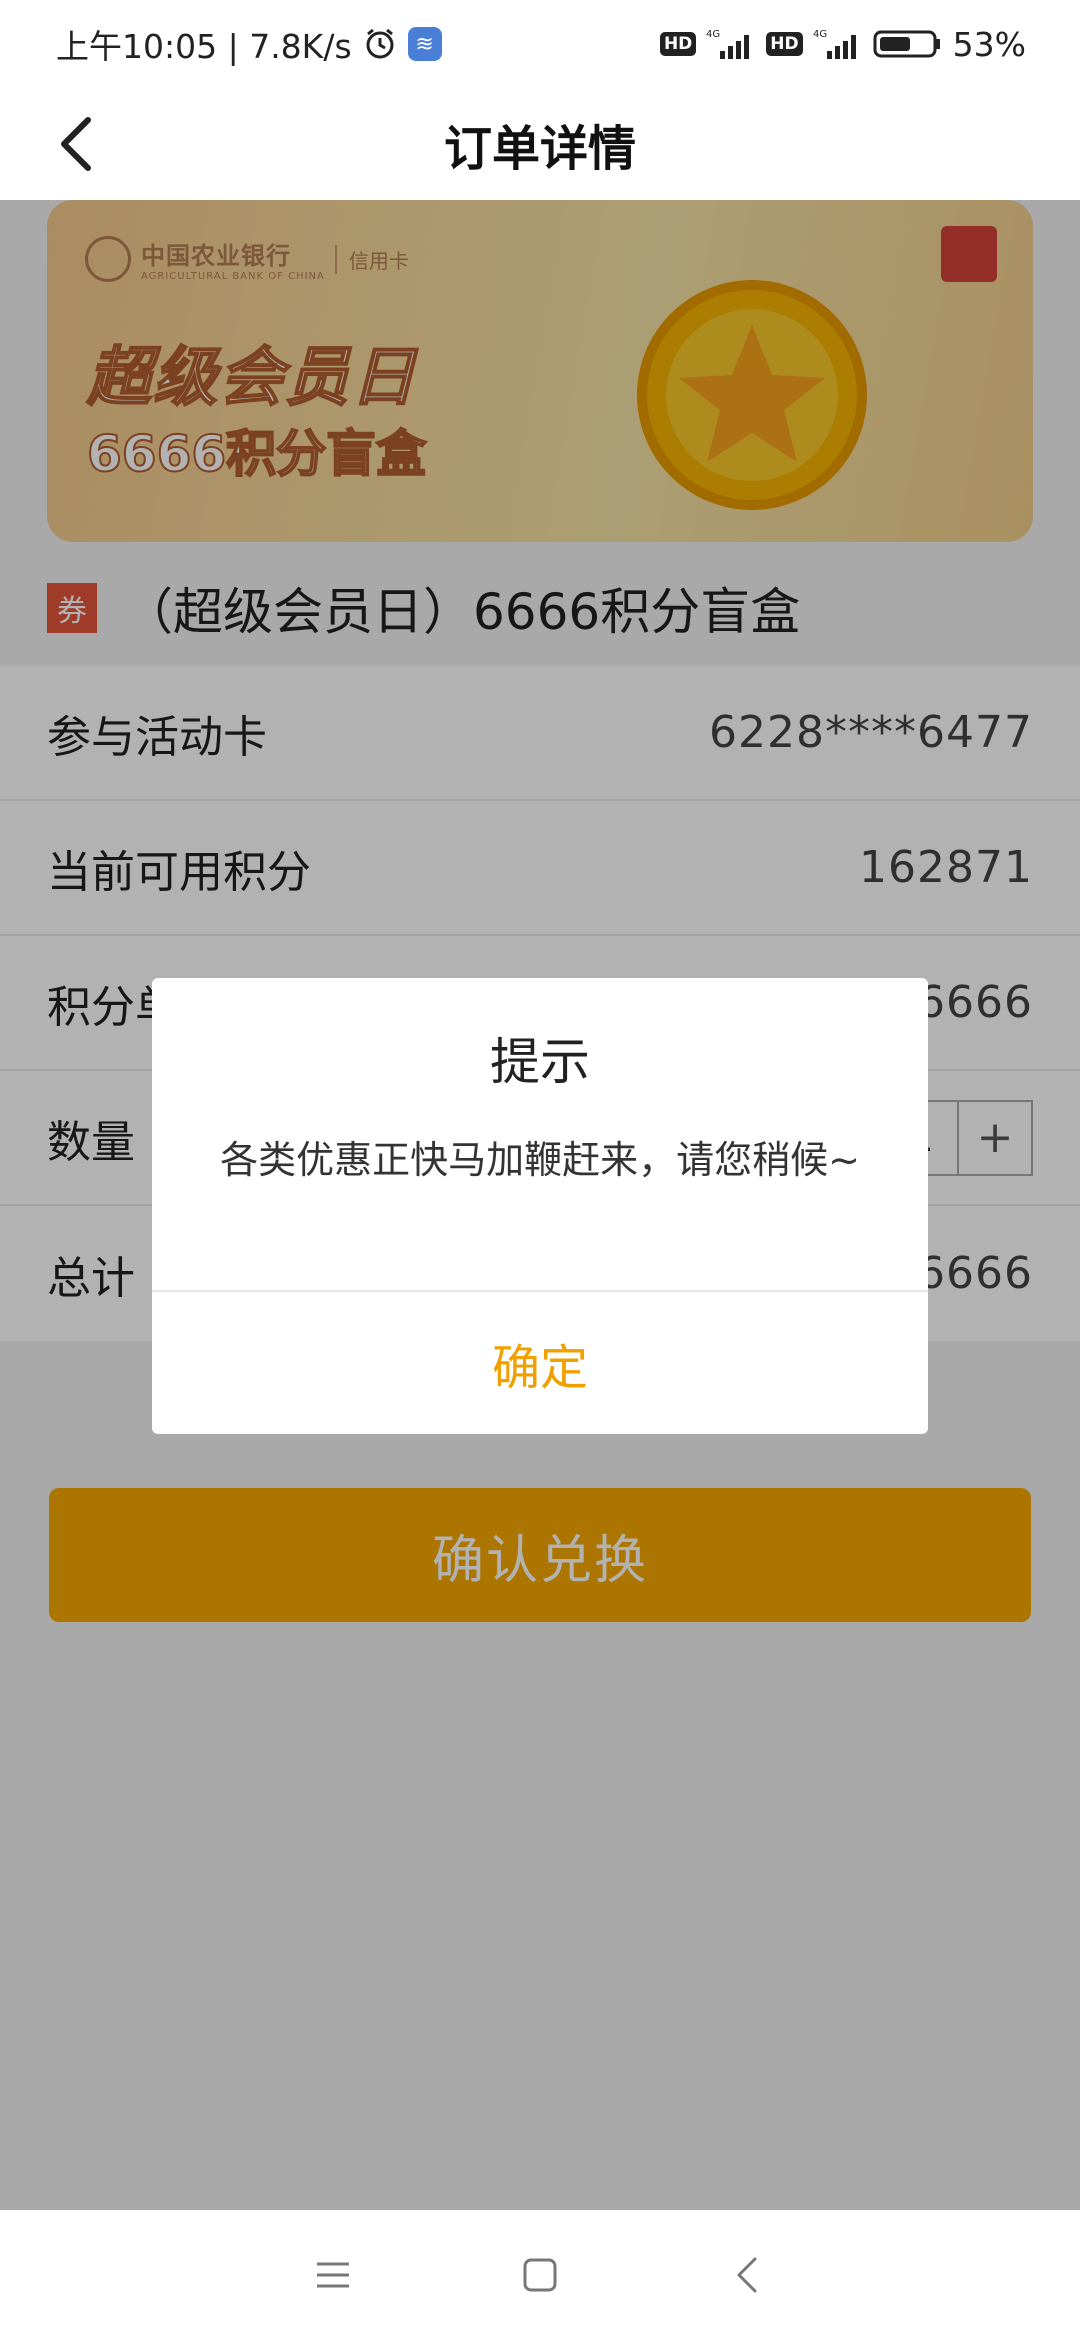 This screenshot has width=1080, height=2340. What do you see at coordinates (380, 44) in the screenshot?
I see `alarm-icon` at bounding box center [380, 44].